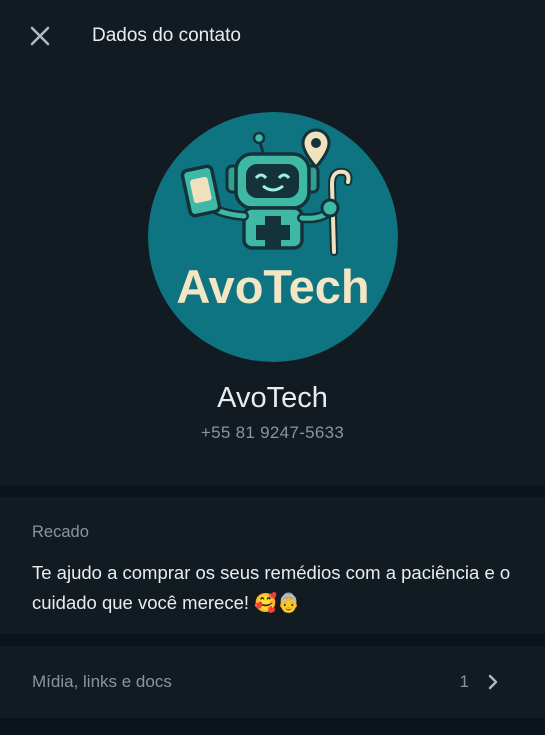  Describe the element at coordinates (272, 432) in the screenshot. I see `contact-phone: +55 81 9247-5633` at that location.